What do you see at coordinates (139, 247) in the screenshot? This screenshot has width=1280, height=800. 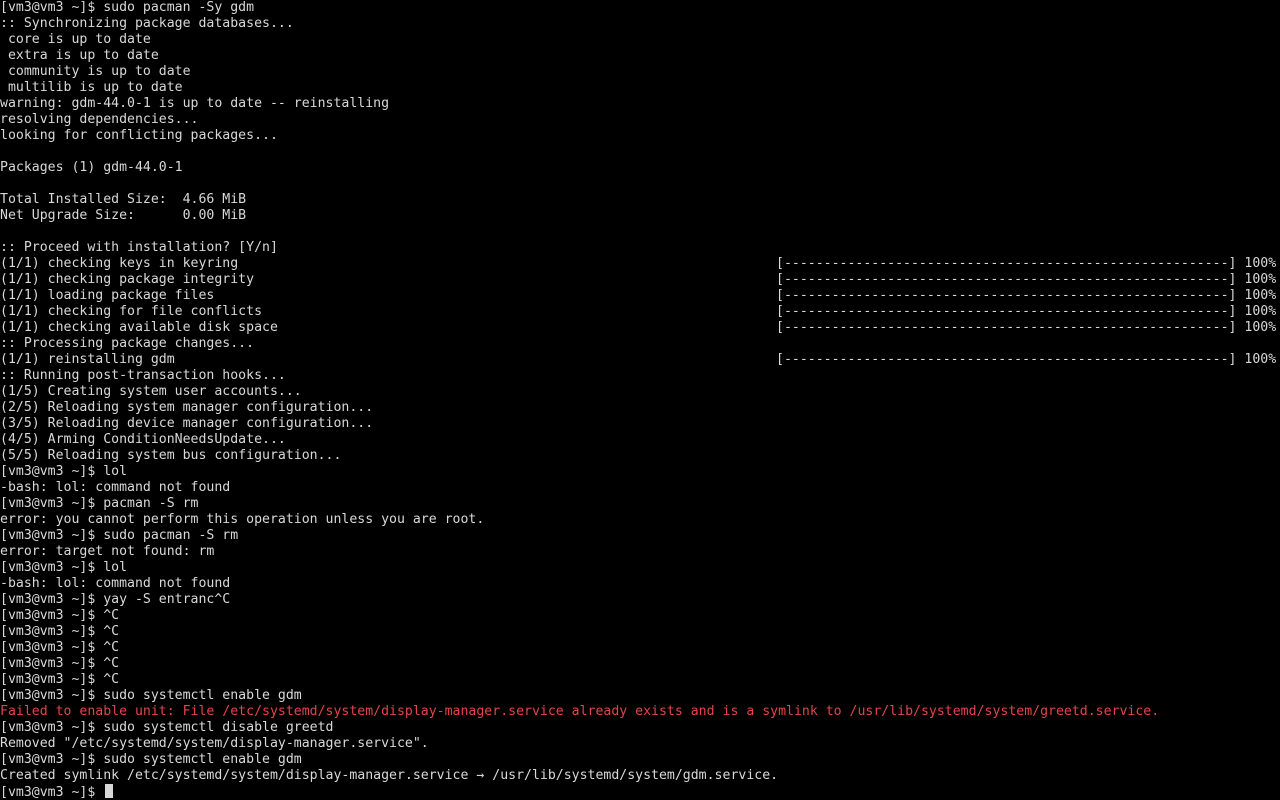 I see `terminal-line: :: Proceed with installation? [Y/n]` at bounding box center [139, 247].